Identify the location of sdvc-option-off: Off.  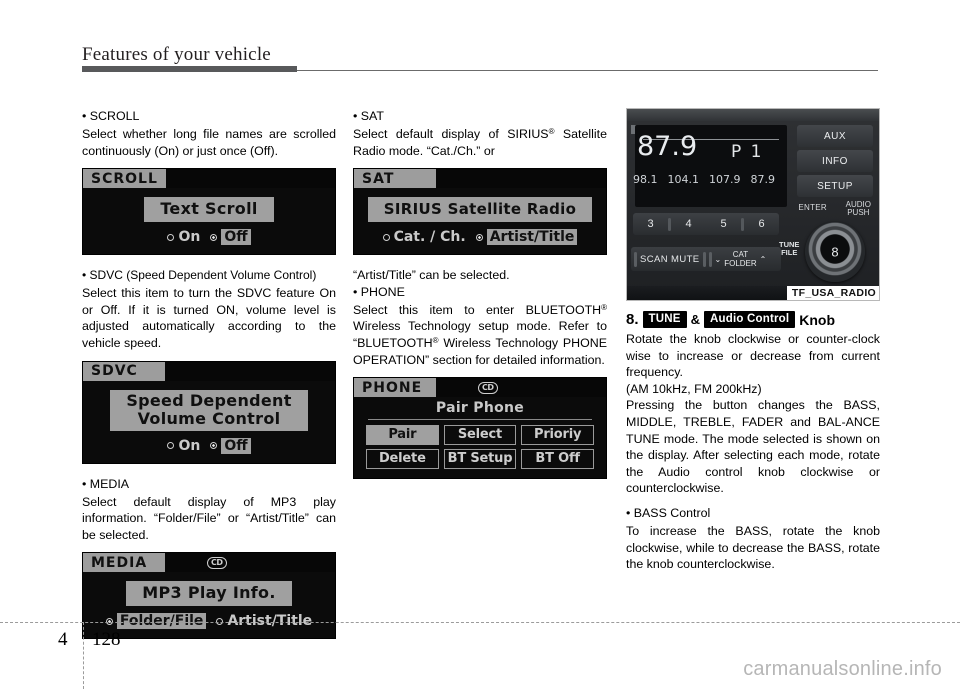
(230, 445).